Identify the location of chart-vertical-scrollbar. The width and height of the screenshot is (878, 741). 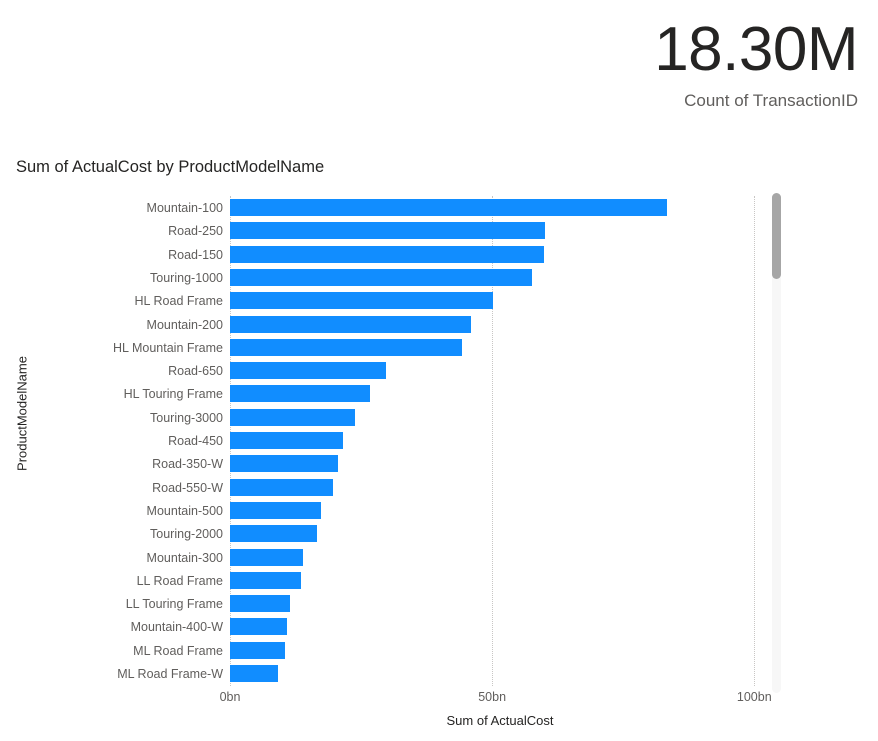
(776, 443).